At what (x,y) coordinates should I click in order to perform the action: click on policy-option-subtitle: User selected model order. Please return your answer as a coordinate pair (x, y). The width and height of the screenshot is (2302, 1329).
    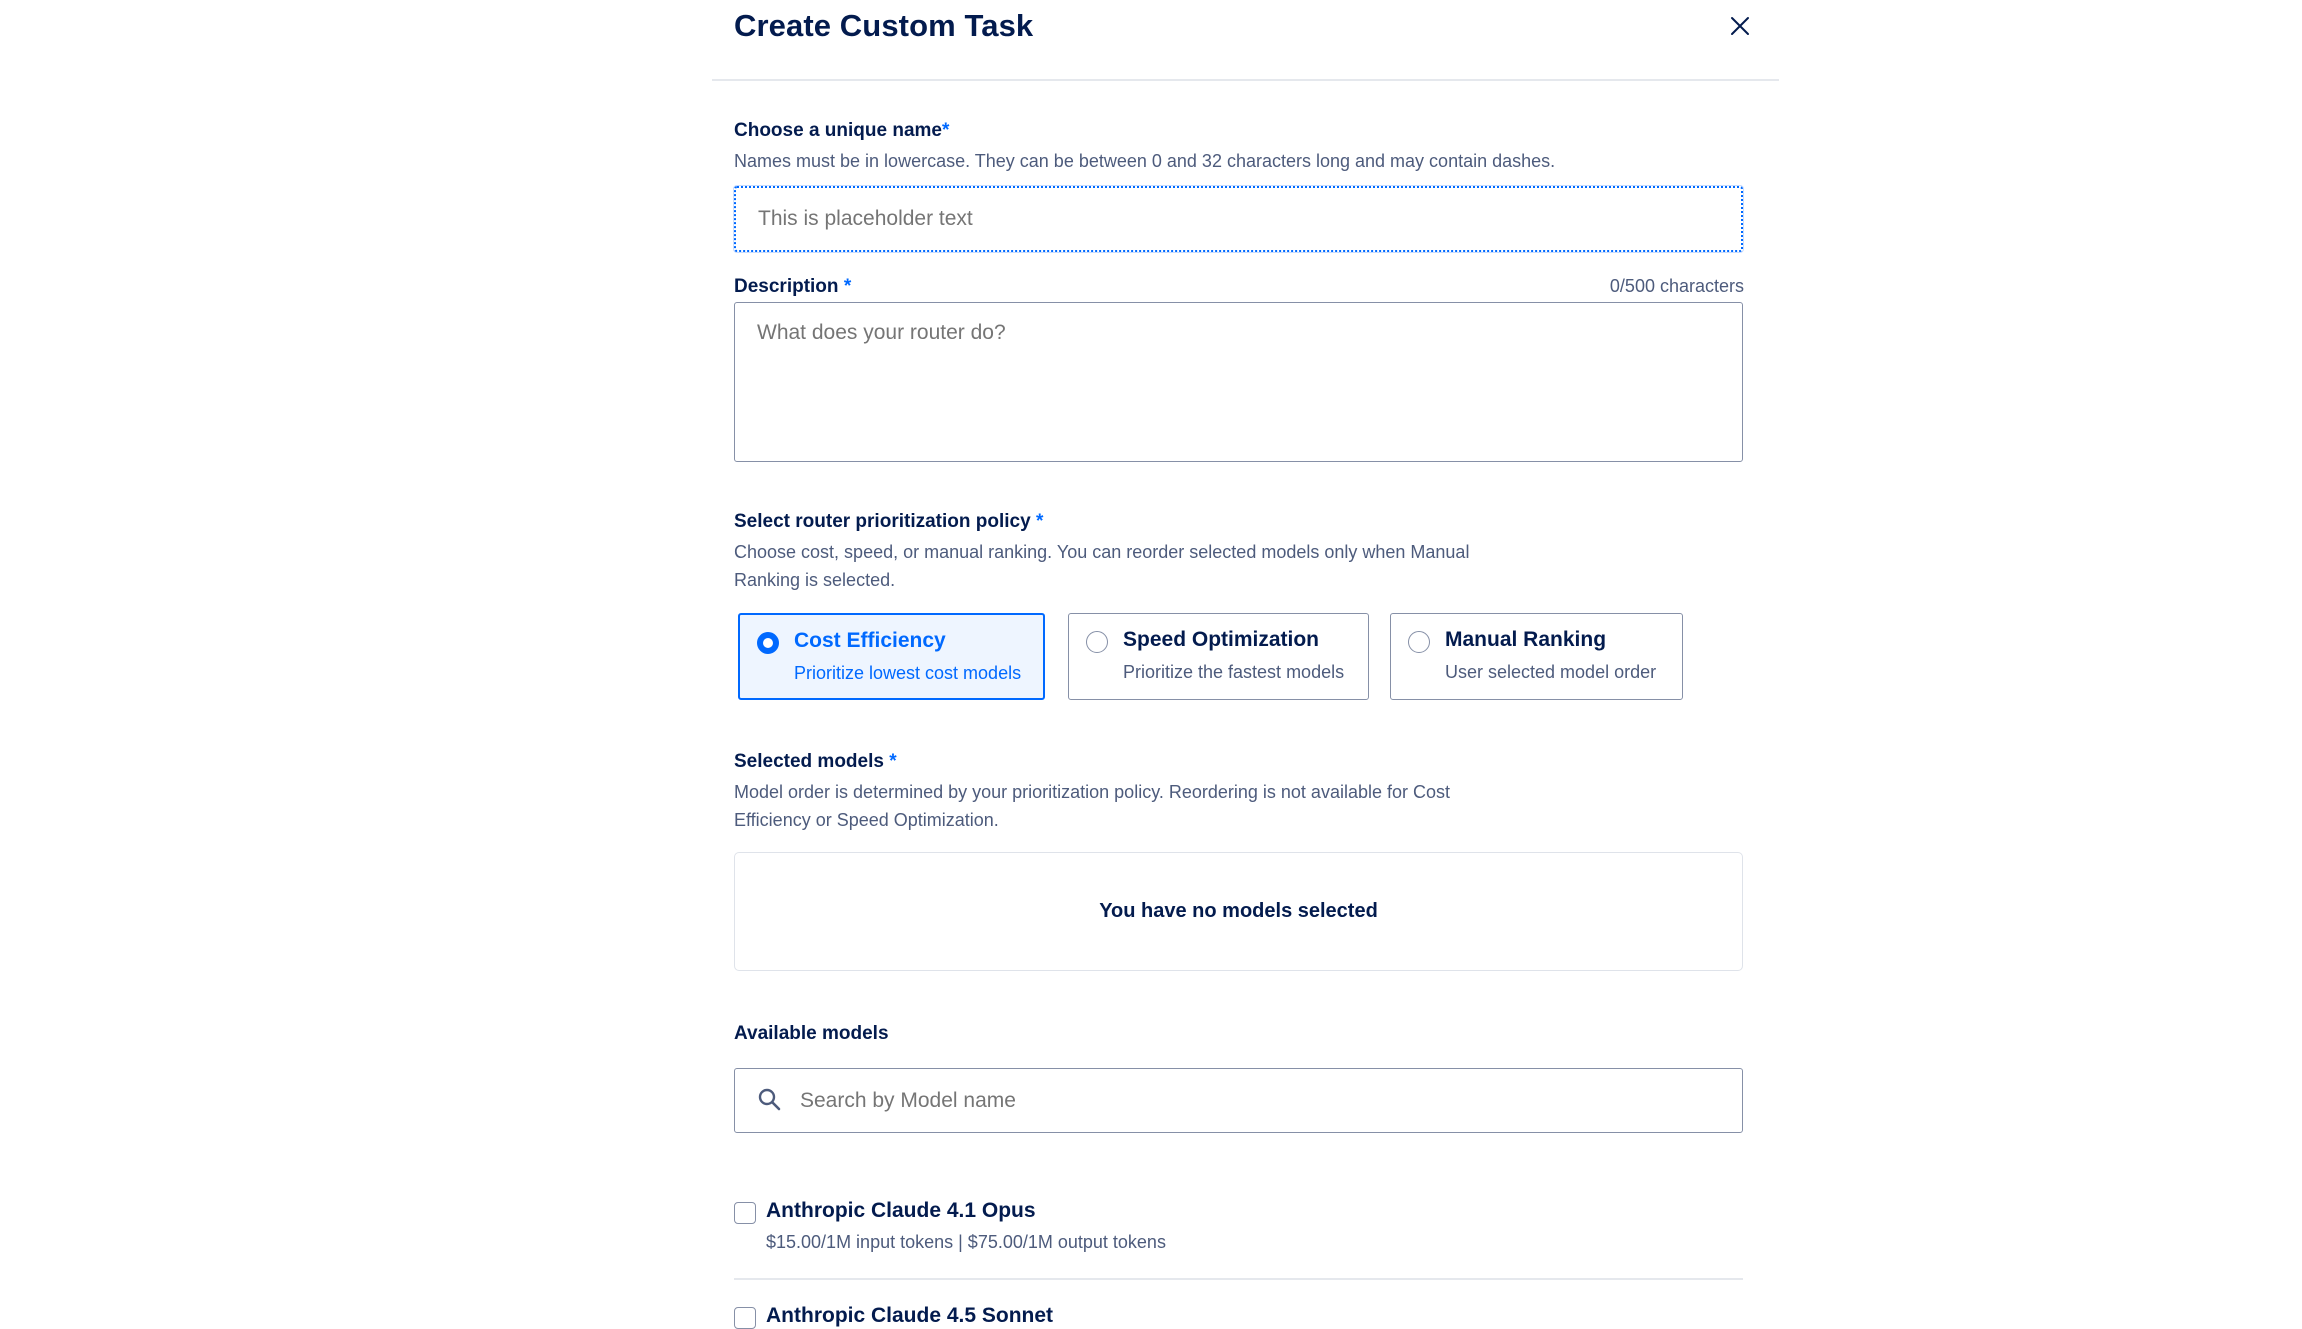
    Looking at the image, I should click on (1551, 672).